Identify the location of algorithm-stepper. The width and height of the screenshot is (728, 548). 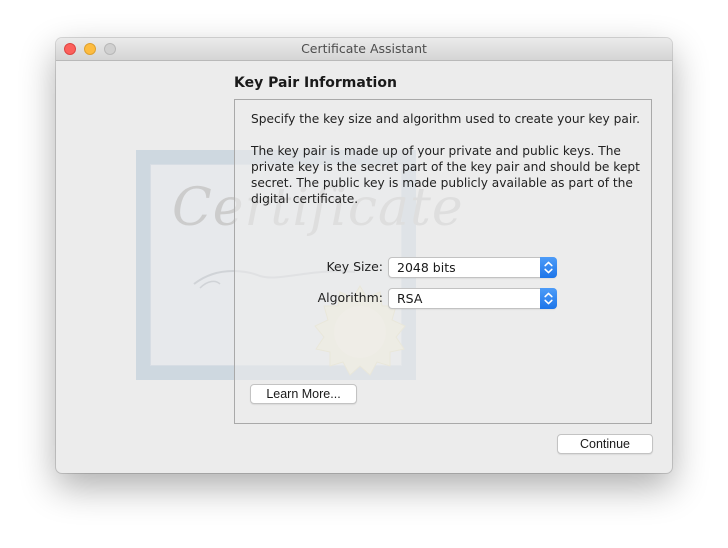
(548, 298).